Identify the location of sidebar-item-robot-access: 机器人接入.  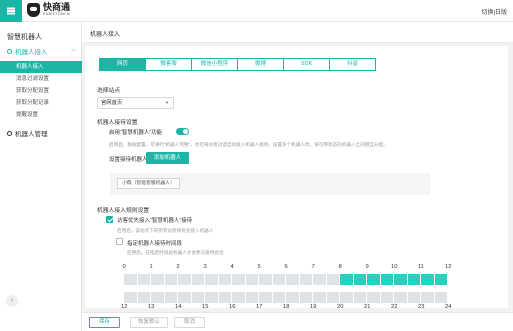
(41, 67).